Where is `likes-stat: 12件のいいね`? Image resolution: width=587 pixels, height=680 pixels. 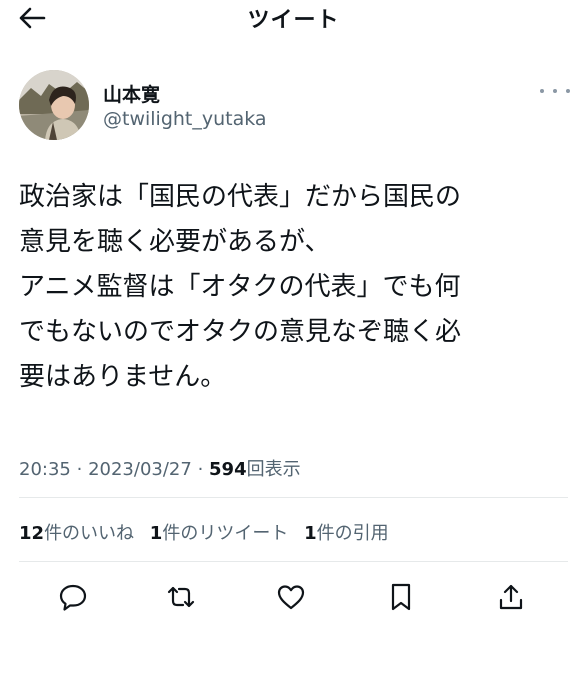 likes-stat: 12件のいいね is located at coordinates (76, 532).